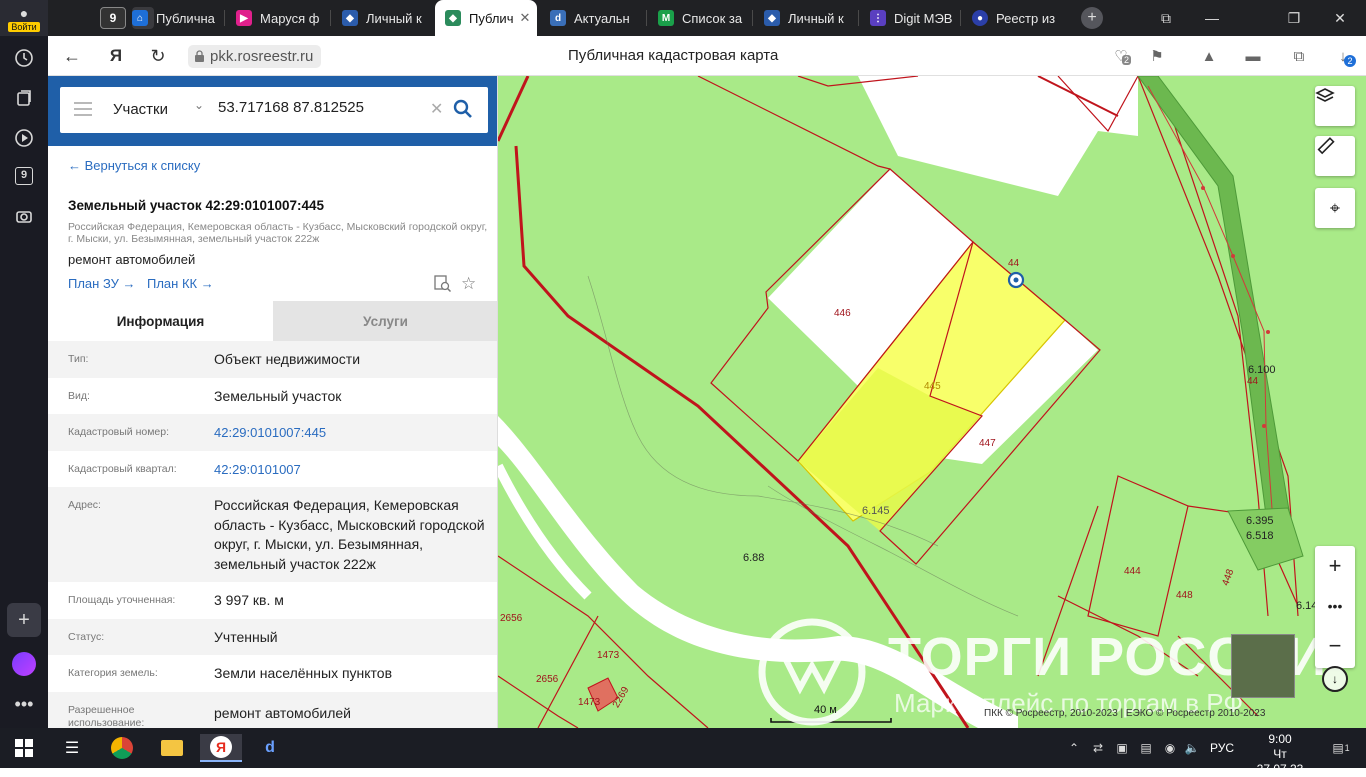 The width and height of the screenshot is (1366, 777). What do you see at coordinates (1192, 748) in the screenshot?
I see `volume-icon: 🔈` at bounding box center [1192, 748].